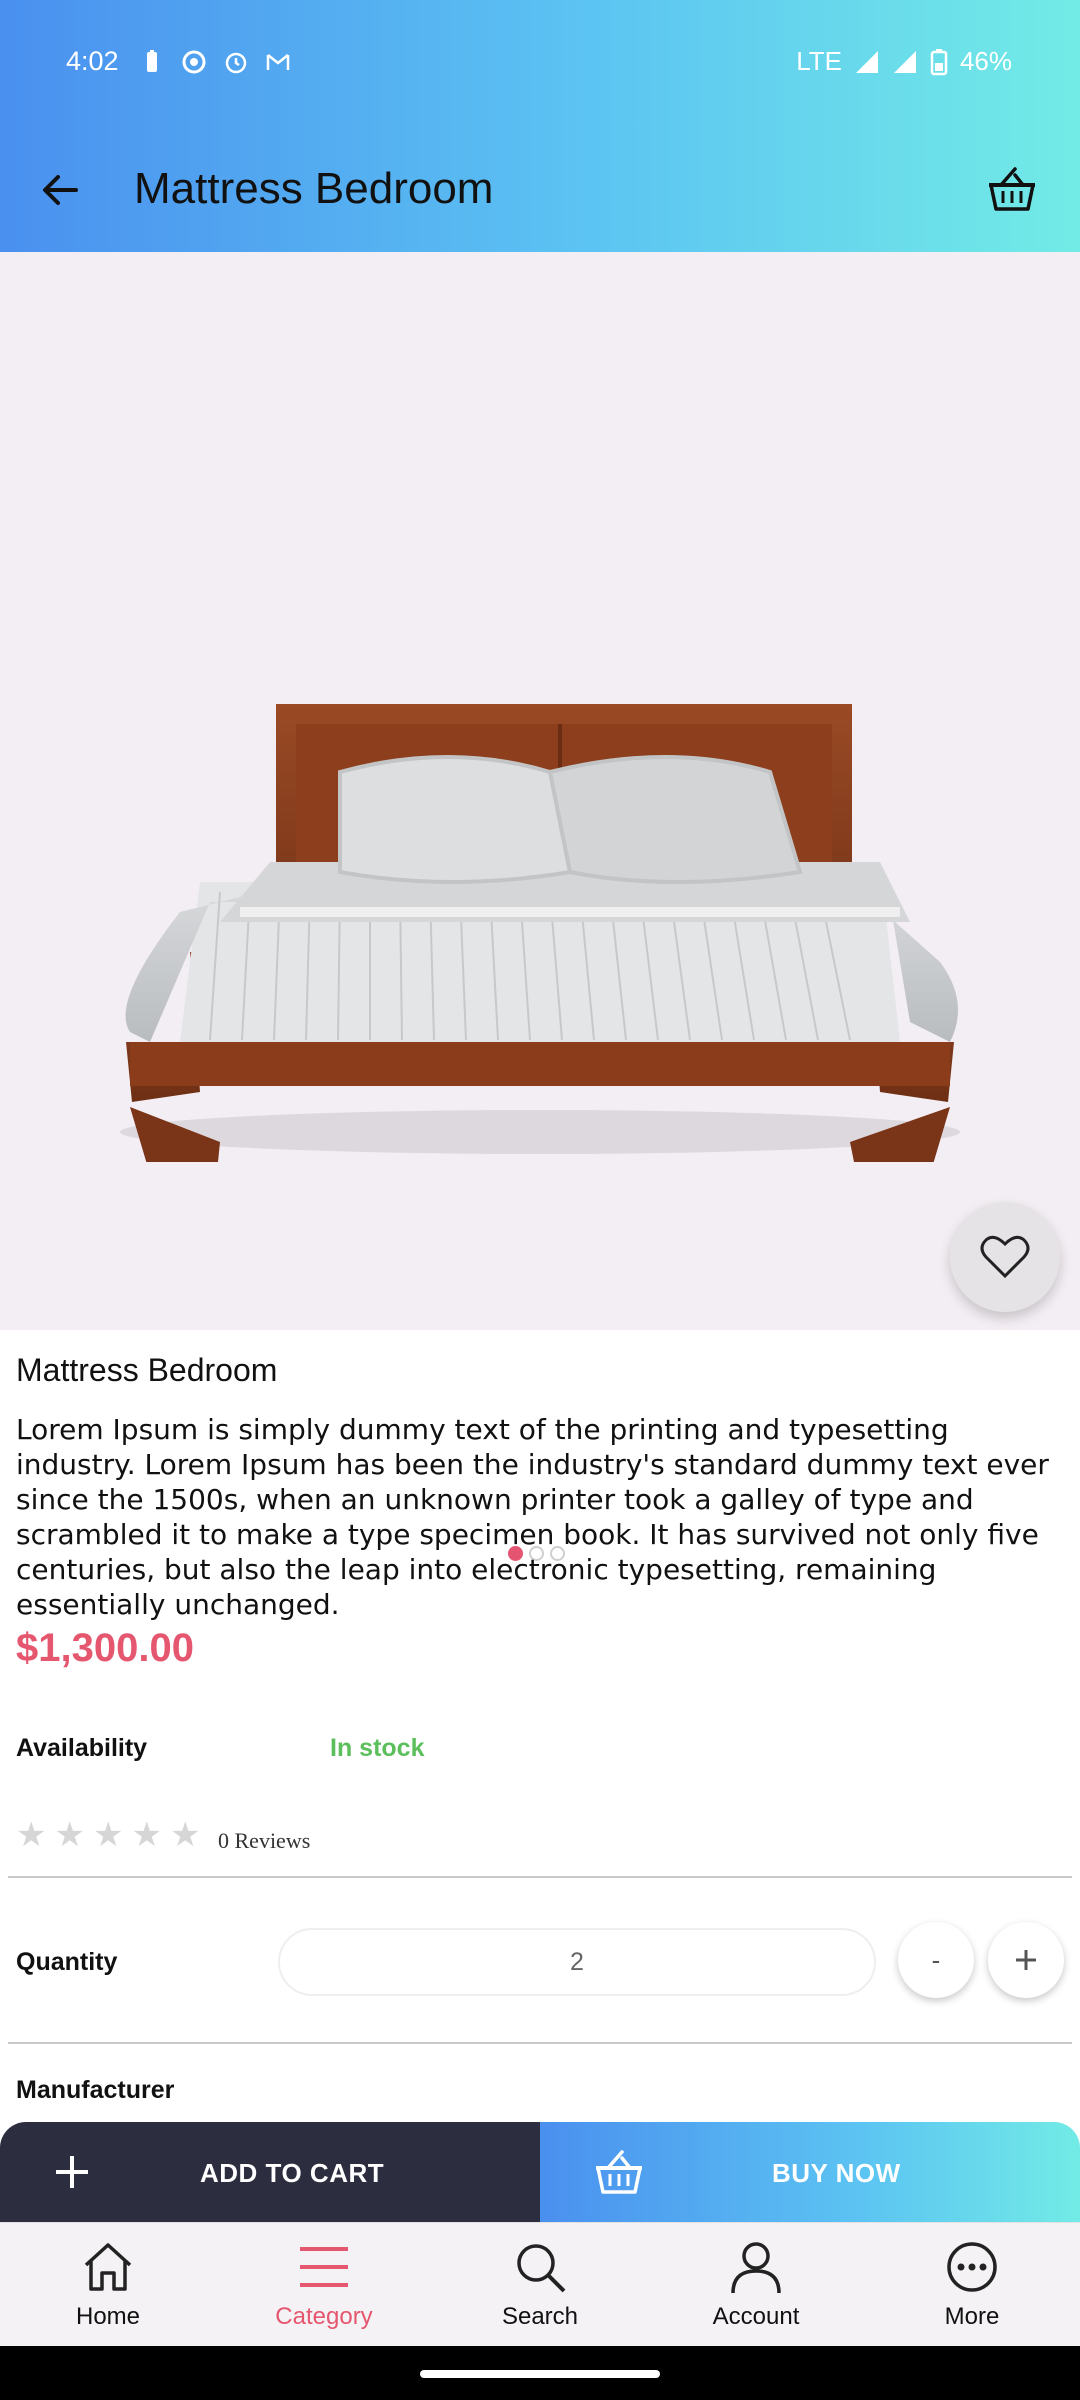  I want to click on battery-saver-icon, so click(152, 62).